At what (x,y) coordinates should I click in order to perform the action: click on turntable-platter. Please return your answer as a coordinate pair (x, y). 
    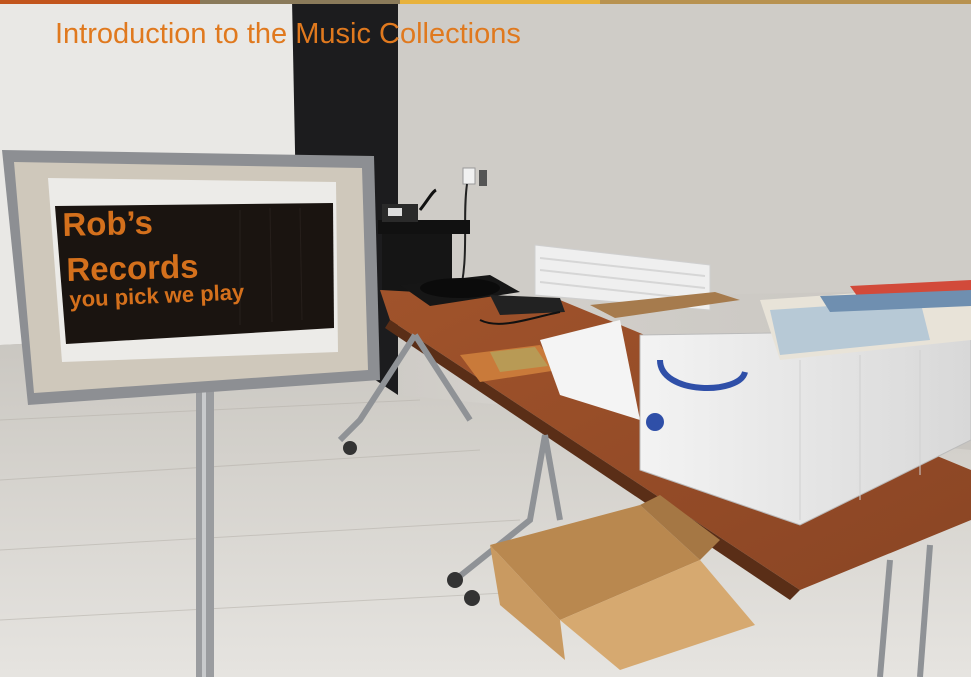
    Looking at the image, I should click on (460, 288).